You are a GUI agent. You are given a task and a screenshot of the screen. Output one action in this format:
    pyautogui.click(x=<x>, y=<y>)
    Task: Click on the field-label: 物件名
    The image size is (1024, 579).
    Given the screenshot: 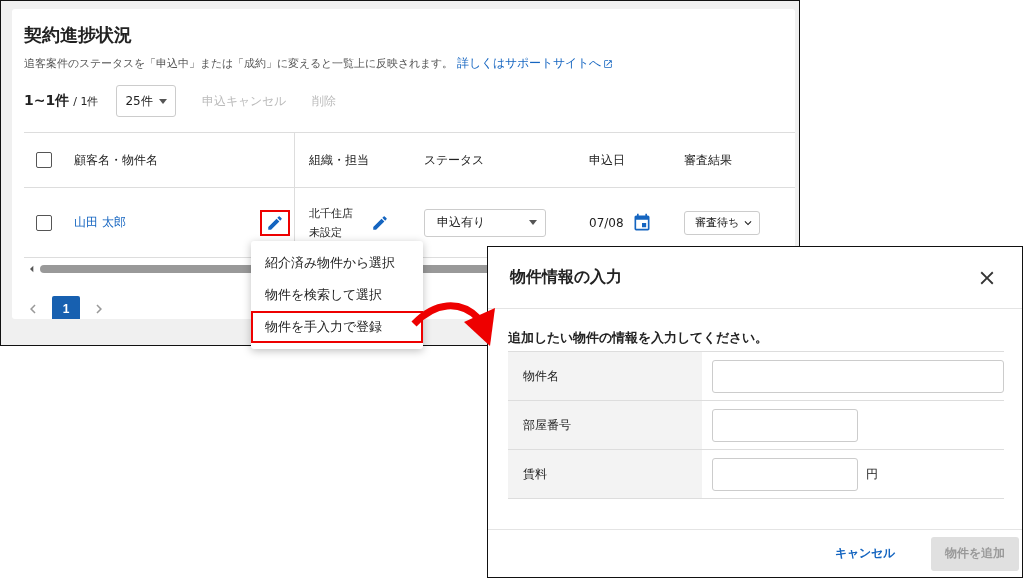 What is the action you would take?
    pyautogui.click(x=605, y=376)
    